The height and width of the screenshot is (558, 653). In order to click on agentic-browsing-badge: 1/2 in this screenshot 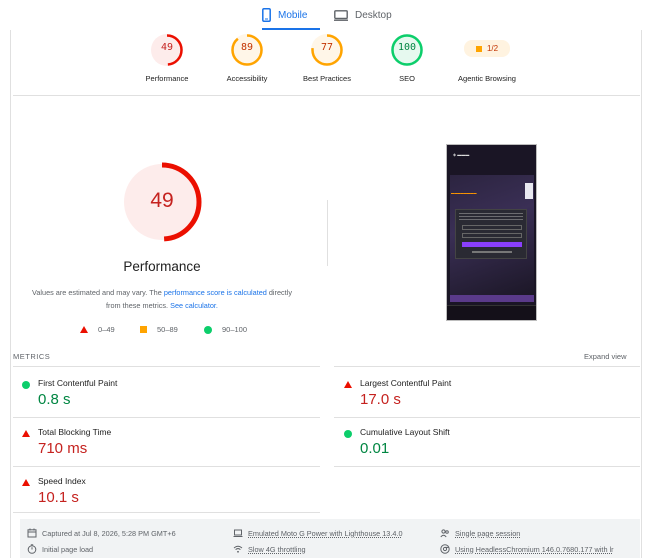, I will do `click(487, 48)`.